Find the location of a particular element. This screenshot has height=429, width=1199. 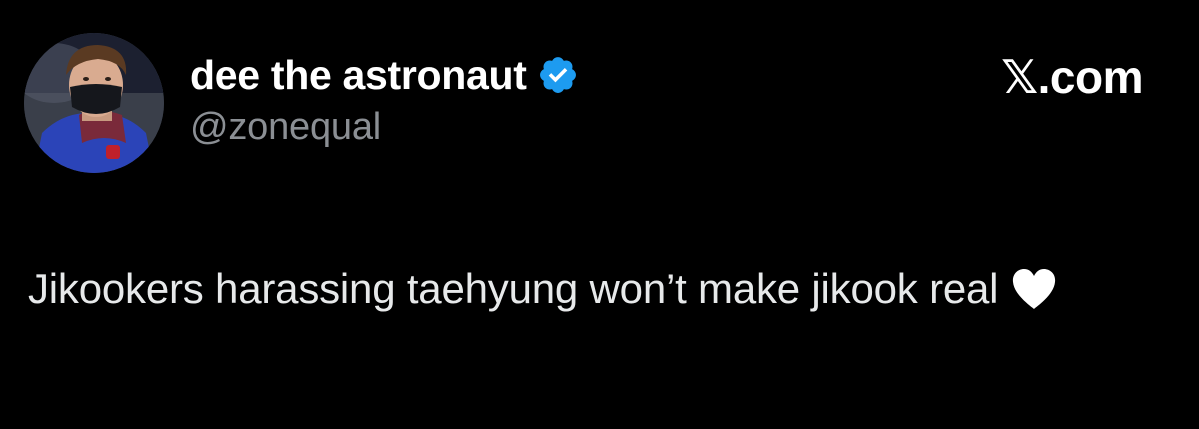

white-heart-icon is located at coordinates (1034, 289).